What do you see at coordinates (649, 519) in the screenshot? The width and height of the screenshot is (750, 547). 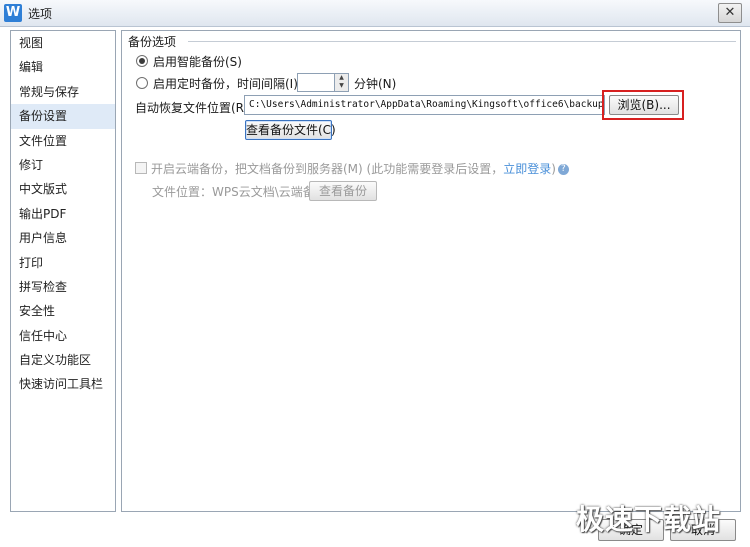 I see `watermark-logo: 极速下载站` at bounding box center [649, 519].